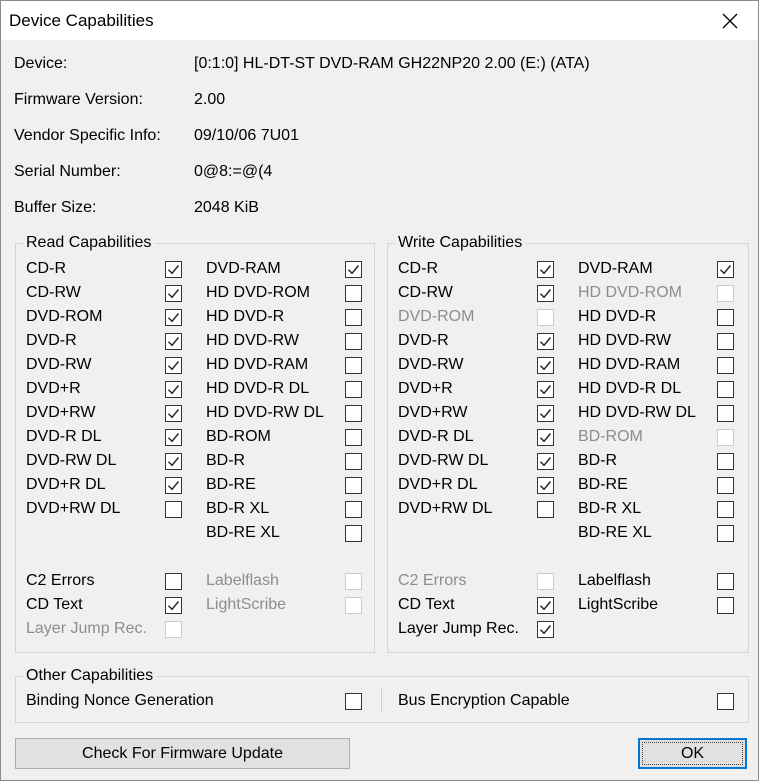 This screenshot has width=759, height=781. What do you see at coordinates (545, 269) in the screenshot?
I see `write-cd-r-checkbox` at bounding box center [545, 269].